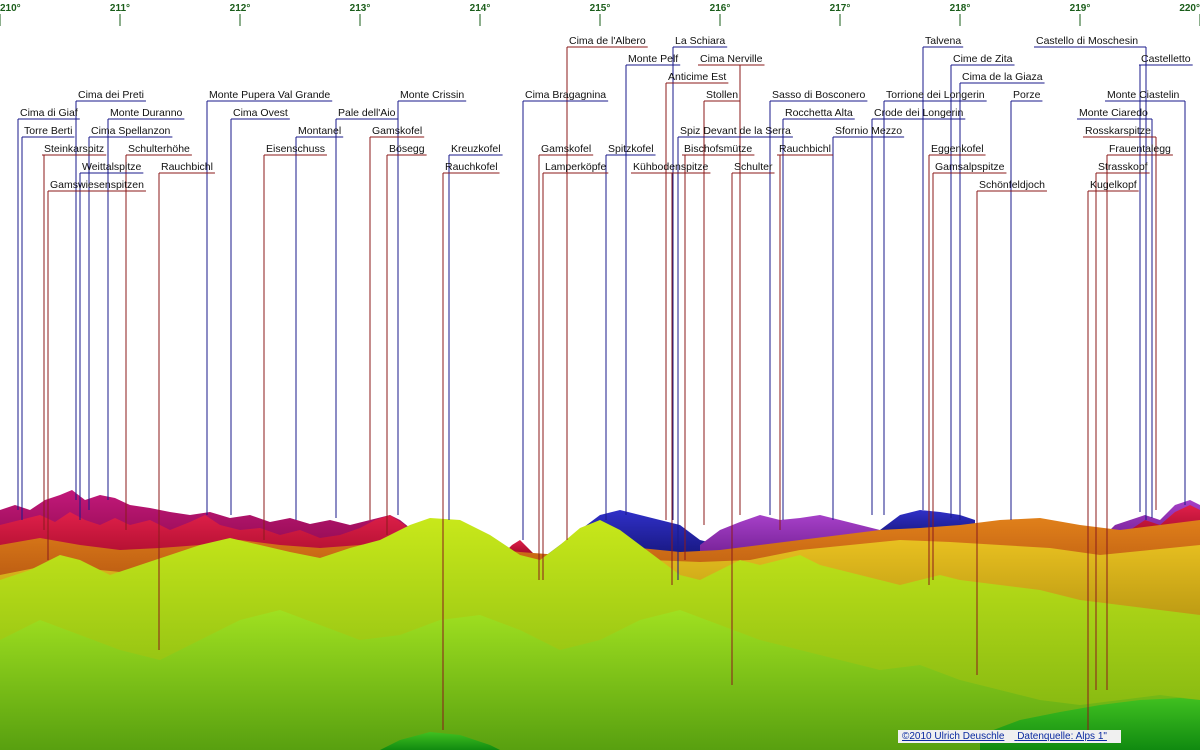 The width and height of the screenshot is (1200, 750). Describe the element at coordinates (607, 41) in the screenshot. I see `peak-label: Cima de l'Albero` at that location.